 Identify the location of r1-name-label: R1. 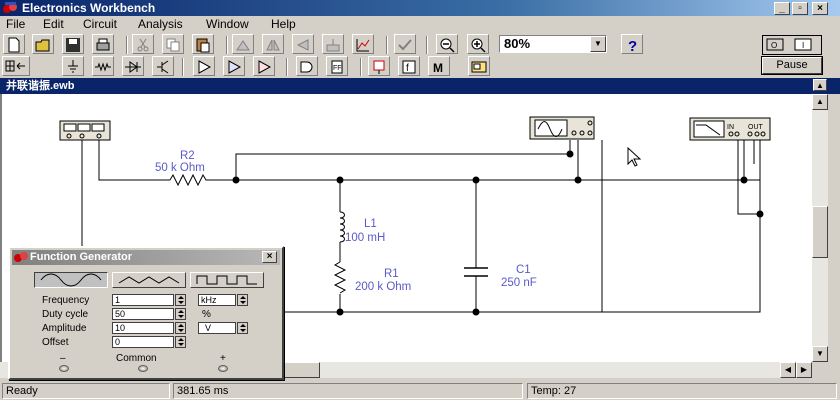
(391, 274).